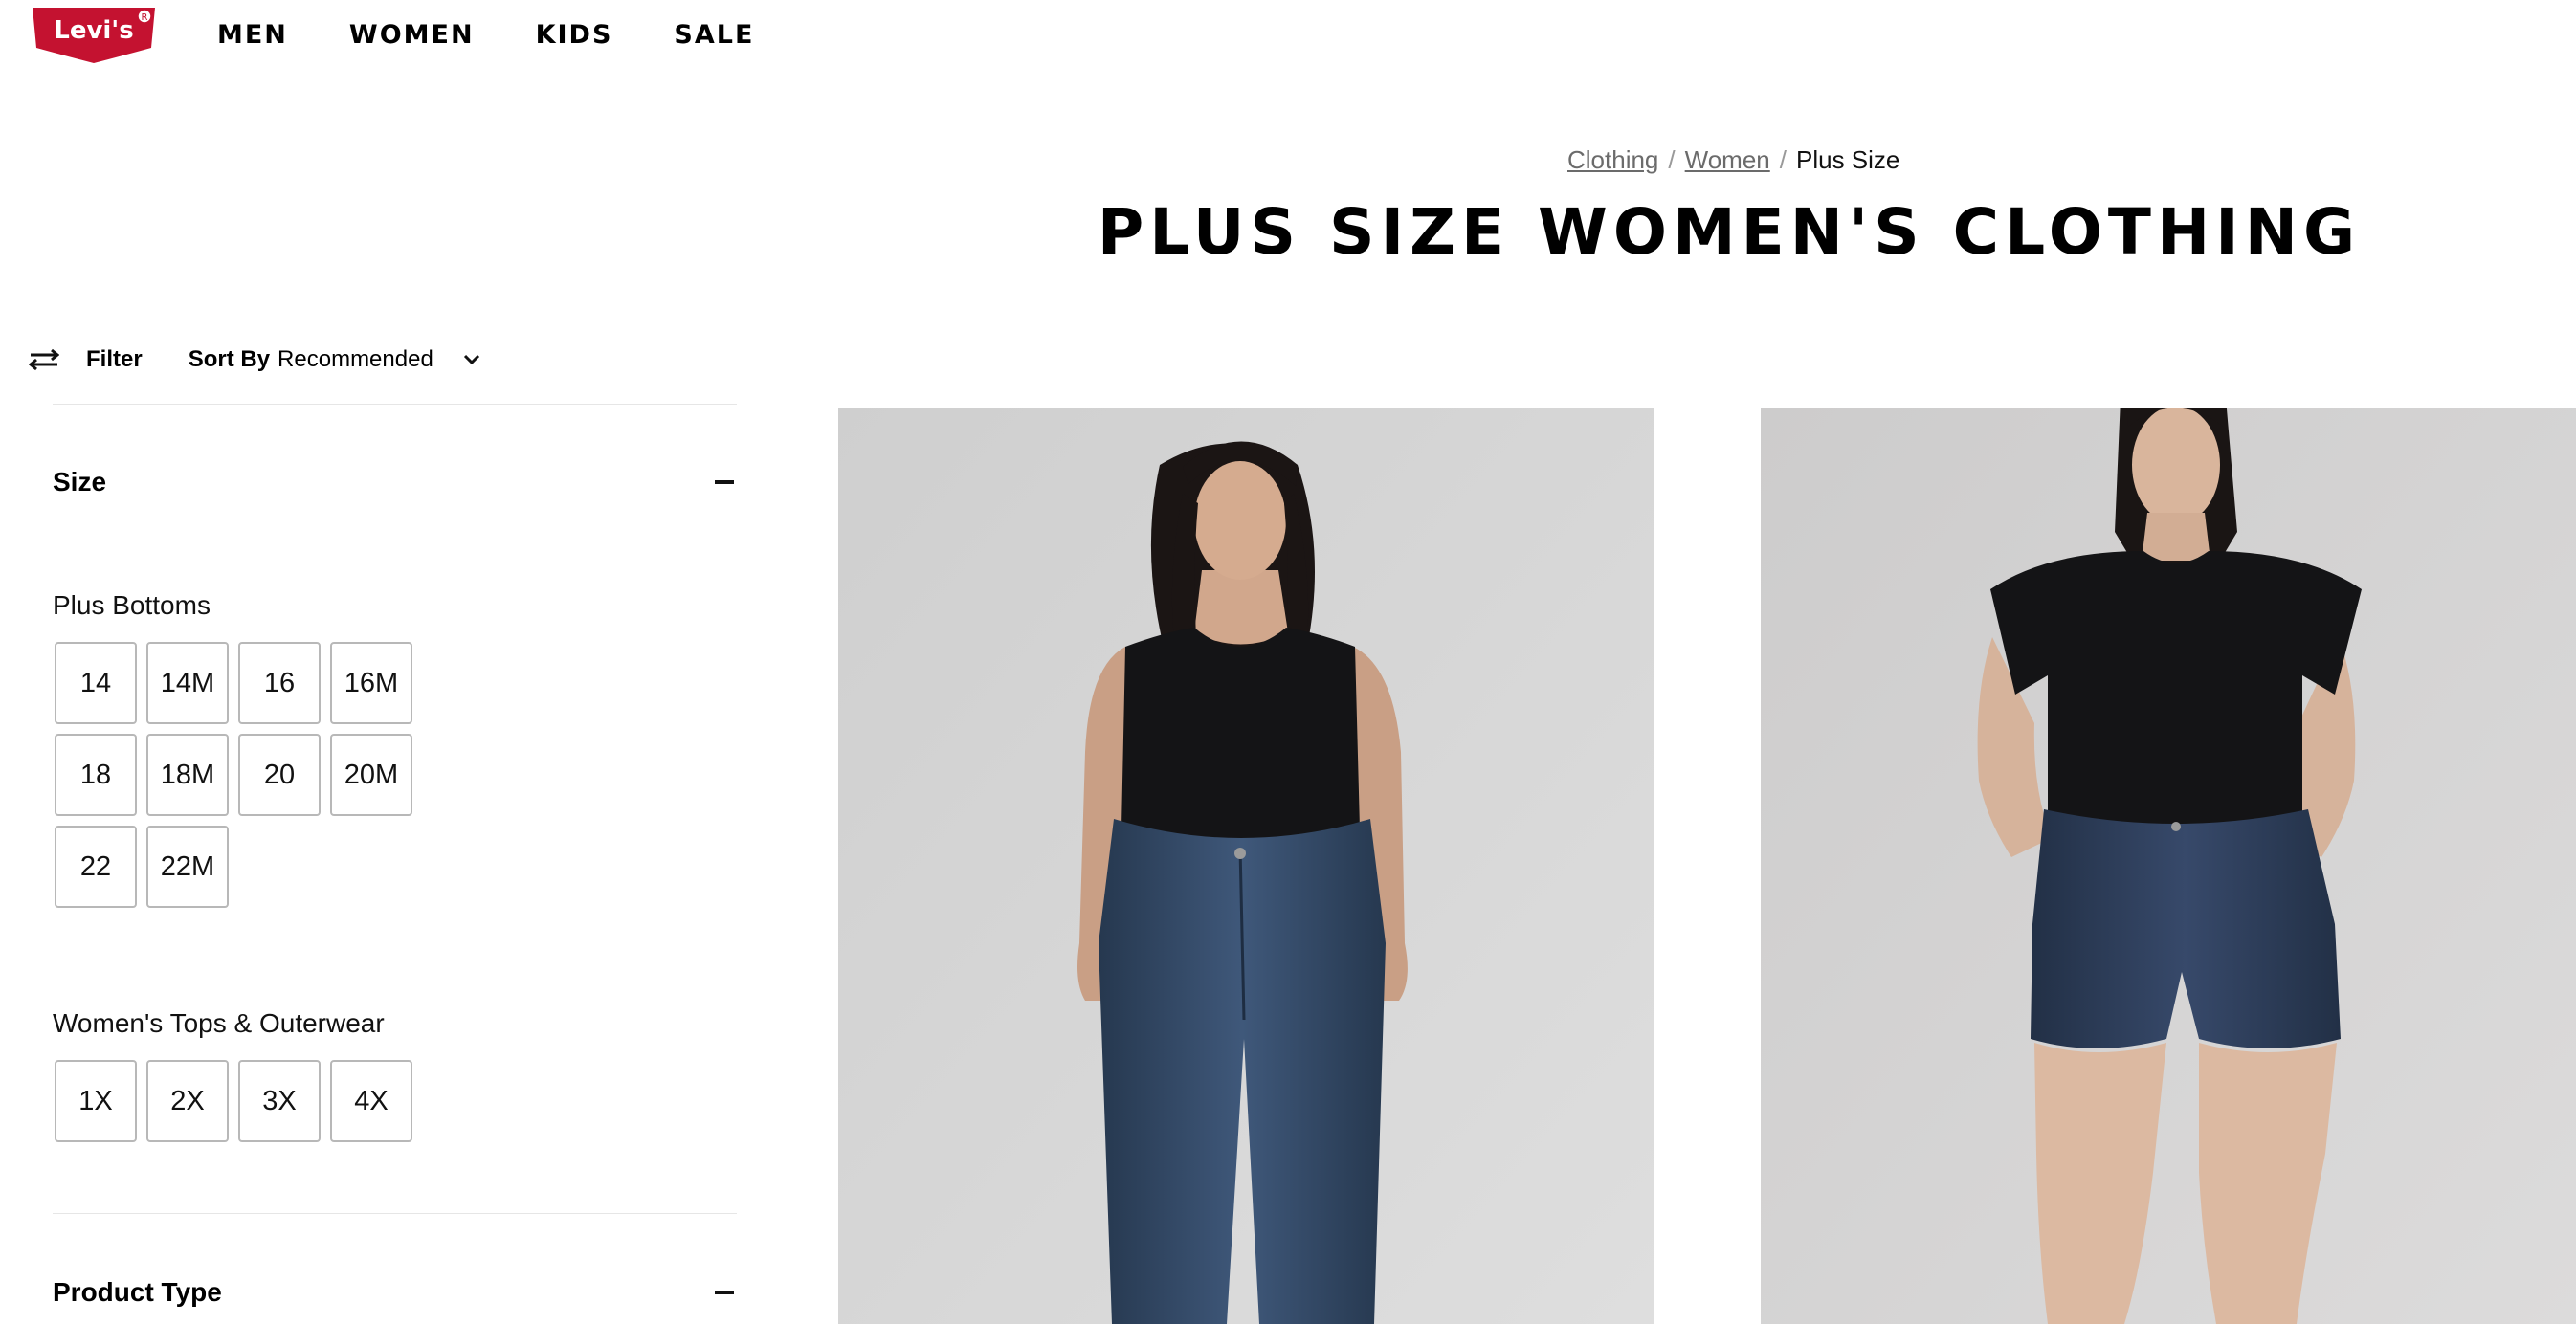 This screenshot has height=1324, width=2576. What do you see at coordinates (279, 1101) in the screenshot?
I see `size-option: 3X` at bounding box center [279, 1101].